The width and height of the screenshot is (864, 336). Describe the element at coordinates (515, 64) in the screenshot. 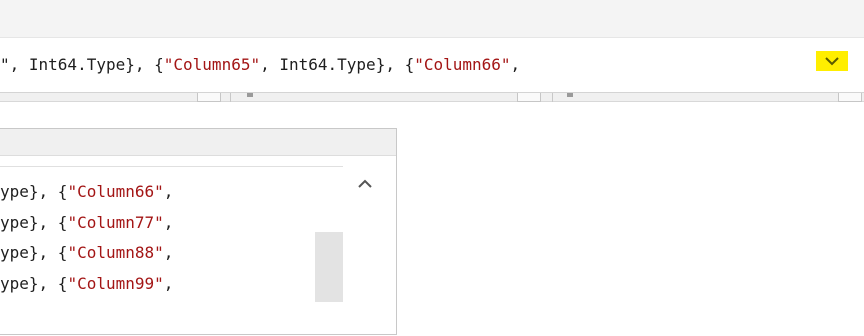

I see `formula-text-part: ,` at that location.